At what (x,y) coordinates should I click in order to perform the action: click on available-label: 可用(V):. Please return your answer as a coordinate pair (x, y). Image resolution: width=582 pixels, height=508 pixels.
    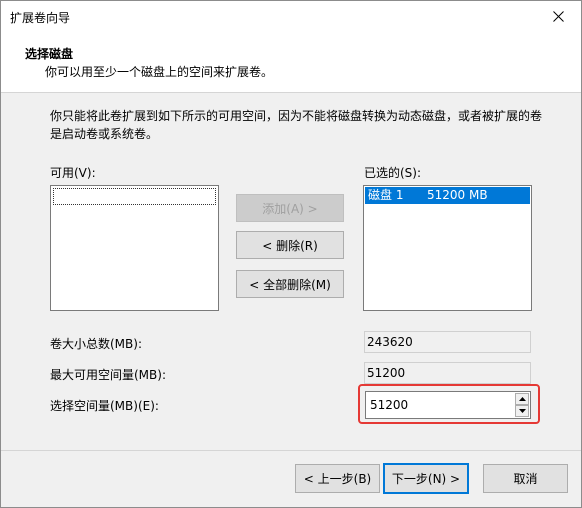
    Looking at the image, I should click on (73, 173).